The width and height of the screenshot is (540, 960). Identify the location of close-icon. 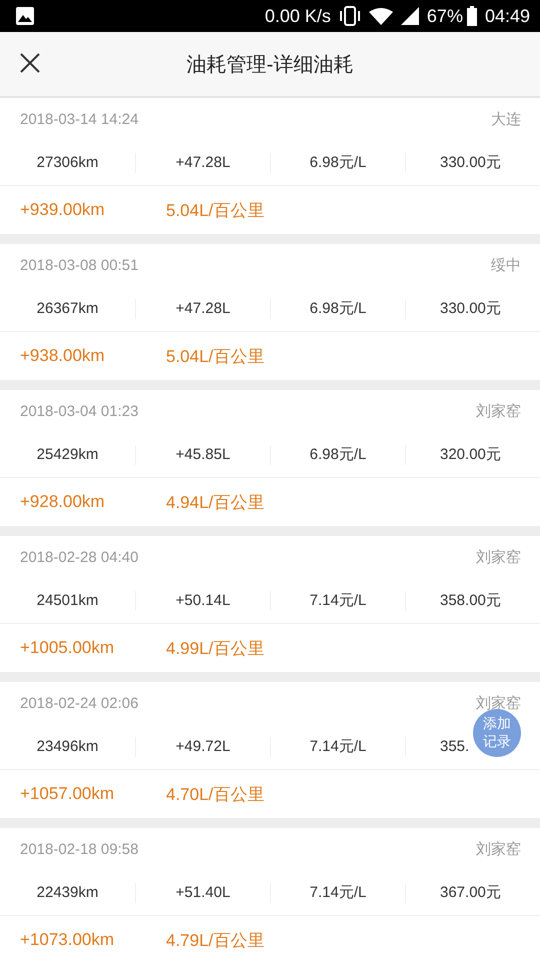
(30, 63).